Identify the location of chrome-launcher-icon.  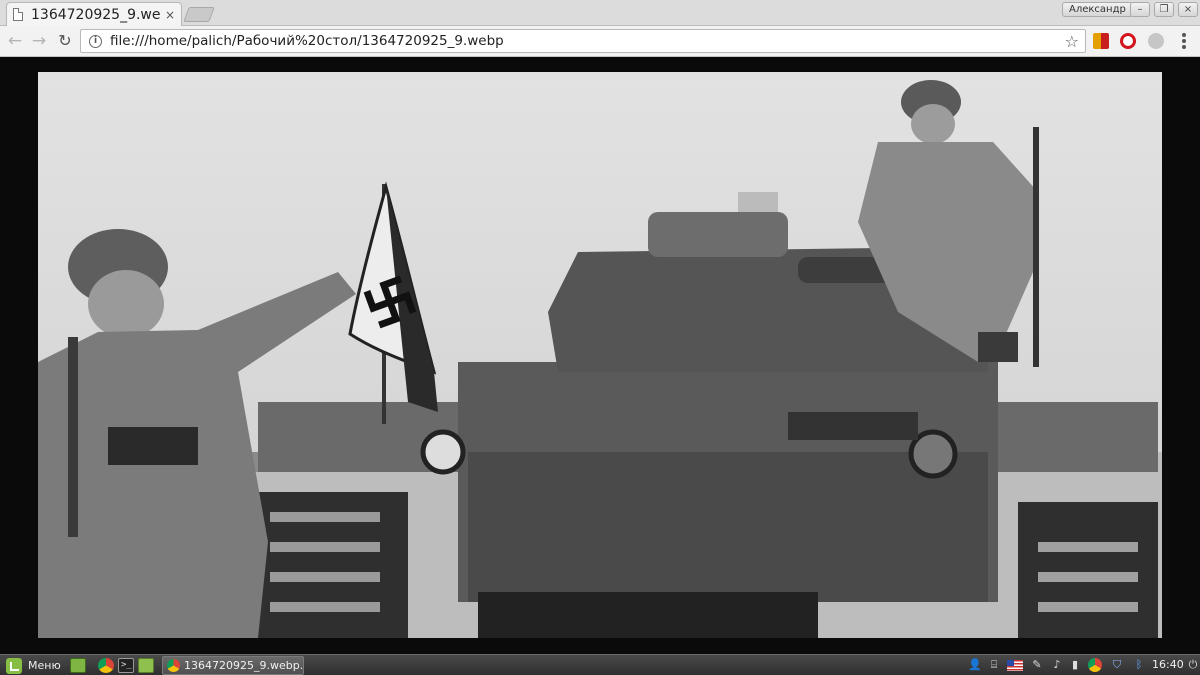
(106, 665).